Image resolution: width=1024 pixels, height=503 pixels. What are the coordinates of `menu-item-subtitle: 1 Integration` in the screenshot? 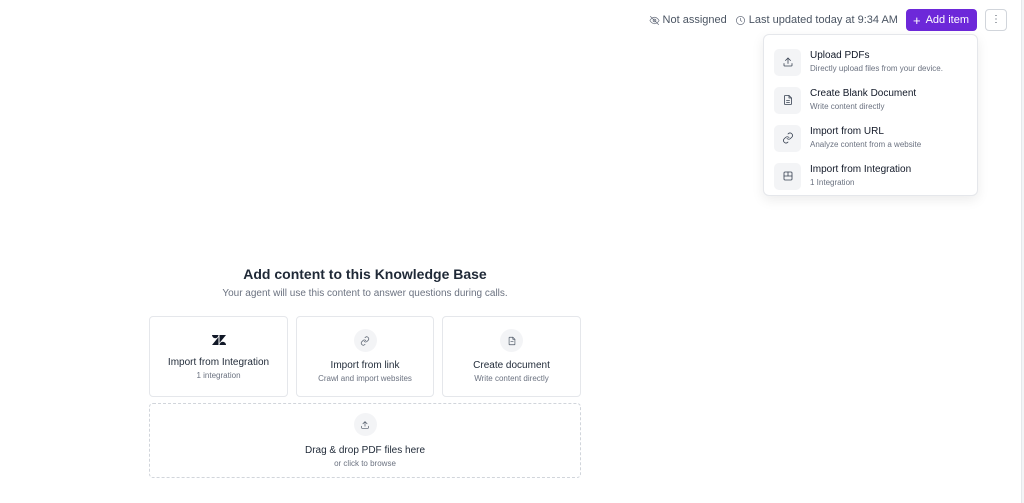 It's located at (832, 182).